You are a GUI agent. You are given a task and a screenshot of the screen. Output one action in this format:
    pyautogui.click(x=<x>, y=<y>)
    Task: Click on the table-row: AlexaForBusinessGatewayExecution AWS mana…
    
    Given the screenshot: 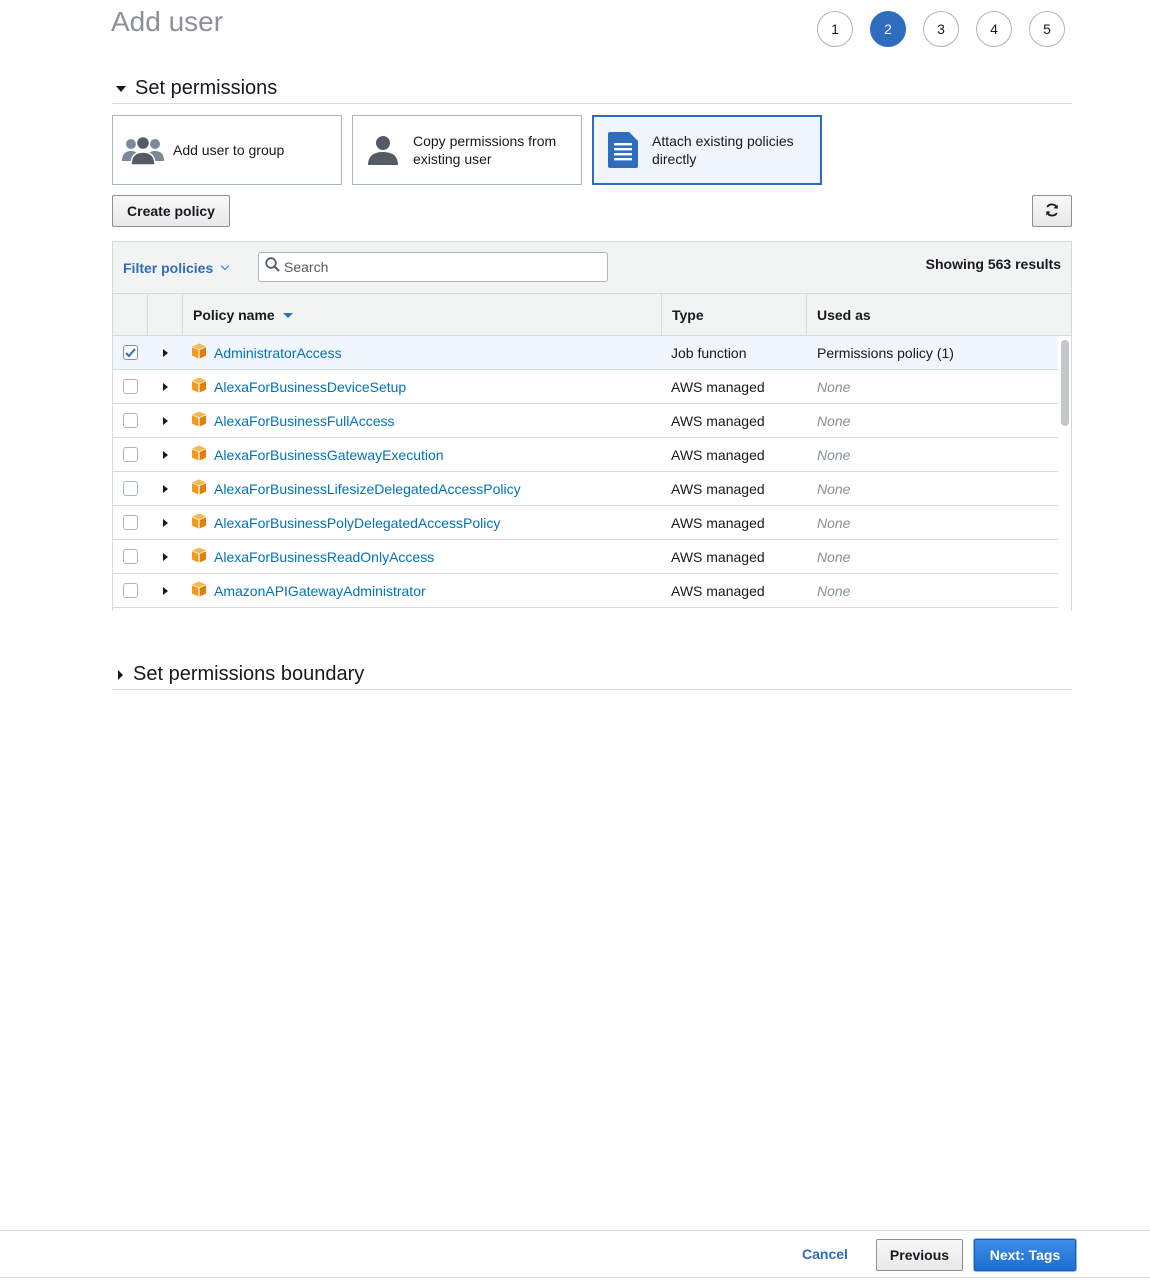 What is the action you would take?
    pyautogui.click(x=585, y=455)
    